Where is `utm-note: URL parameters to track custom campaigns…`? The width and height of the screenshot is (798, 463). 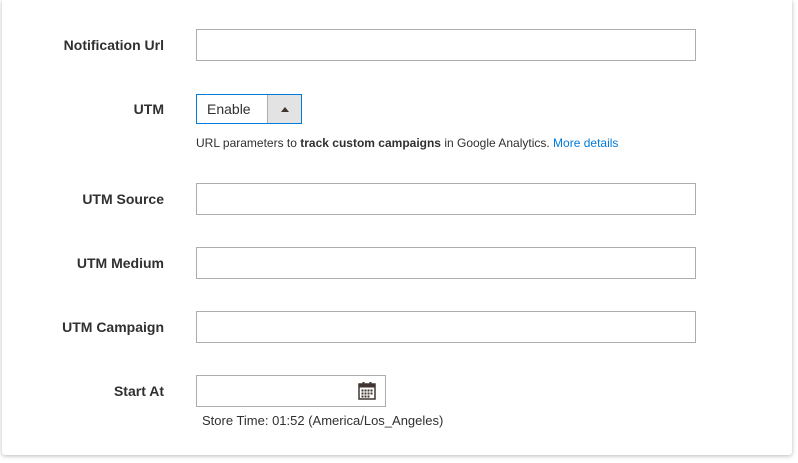
utm-note: URL parameters to track custom campaigns… is located at coordinates (407, 143).